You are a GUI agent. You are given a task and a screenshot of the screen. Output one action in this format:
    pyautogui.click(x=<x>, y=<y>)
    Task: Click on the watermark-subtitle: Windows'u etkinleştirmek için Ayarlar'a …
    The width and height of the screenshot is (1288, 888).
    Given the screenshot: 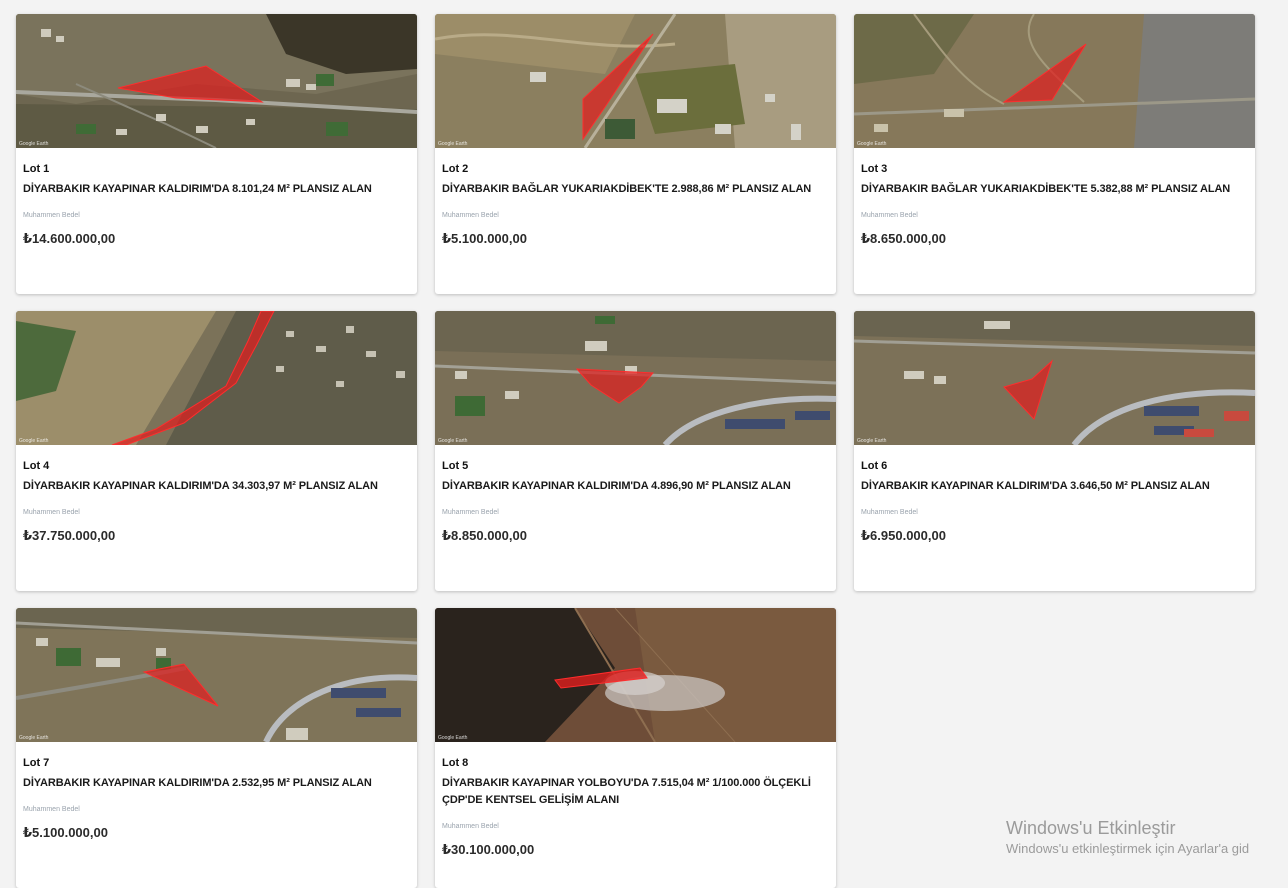 What is the action you would take?
    pyautogui.click(x=1128, y=848)
    